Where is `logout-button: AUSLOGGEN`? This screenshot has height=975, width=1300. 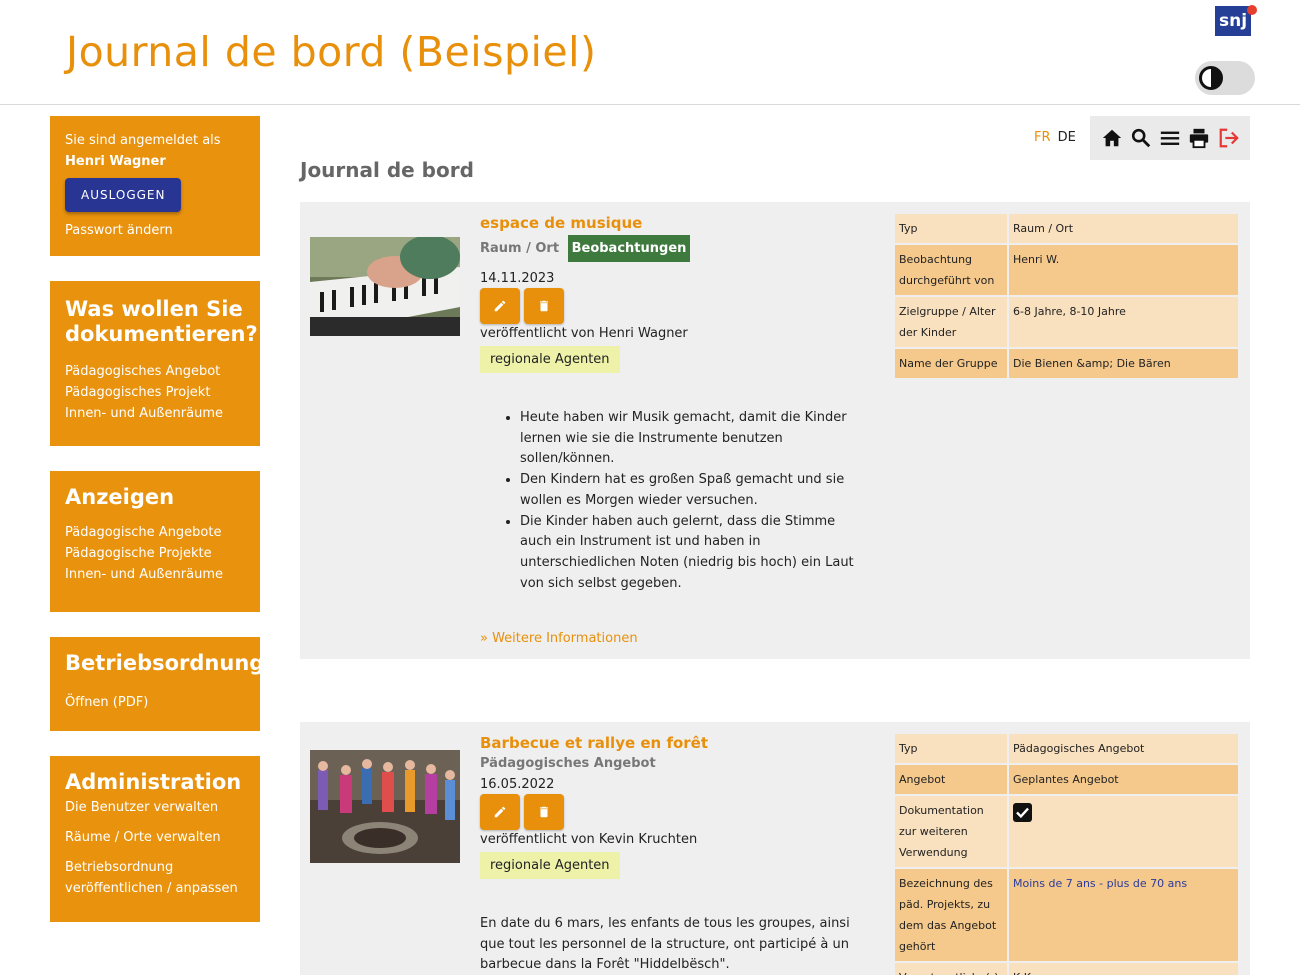 logout-button: AUSLOGGEN is located at coordinates (123, 195).